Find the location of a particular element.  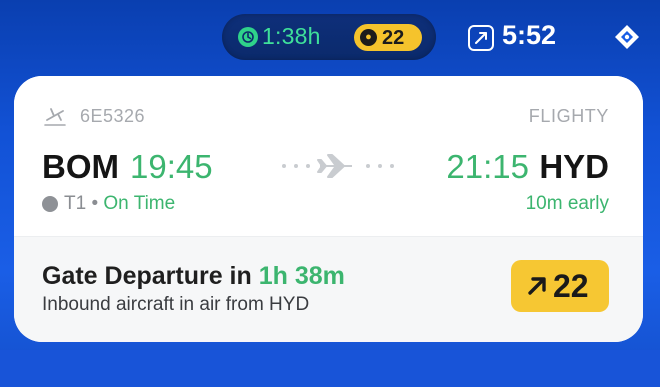

dynamic-island: 1:38h ● 22 is located at coordinates (329, 37).